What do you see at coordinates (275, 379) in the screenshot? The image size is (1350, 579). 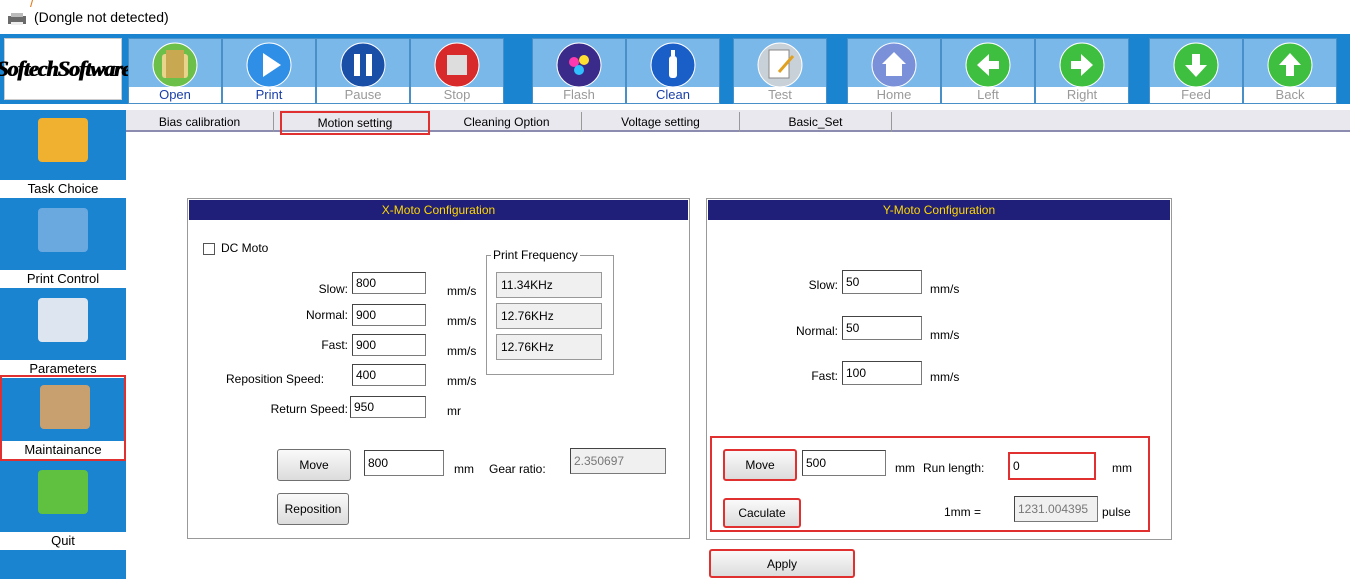 I see `x-reposition-label: Reposition Speed:` at bounding box center [275, 379].